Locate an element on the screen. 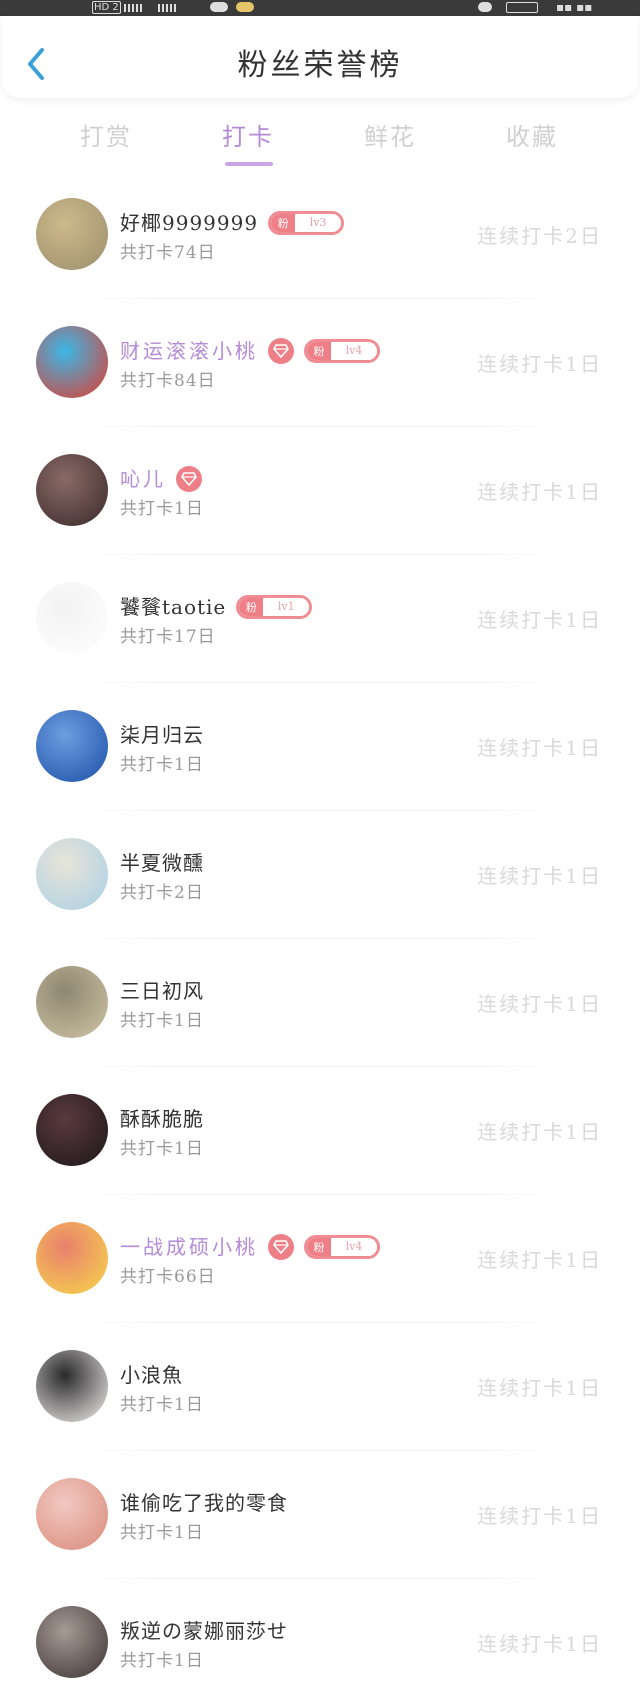 Image resolution: width=640 pixels, height=1705 pixels. total-checkin-days: 共打卡17日 is located at coordinates (168, 637).